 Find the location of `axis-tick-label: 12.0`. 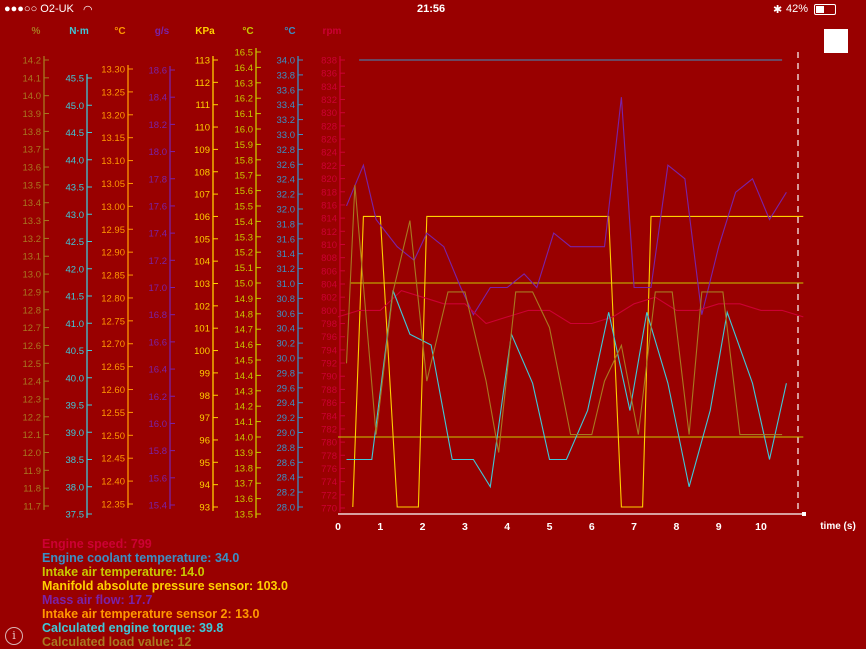

axis-tick-label: 12.0 is located at coordinates (32, 453).